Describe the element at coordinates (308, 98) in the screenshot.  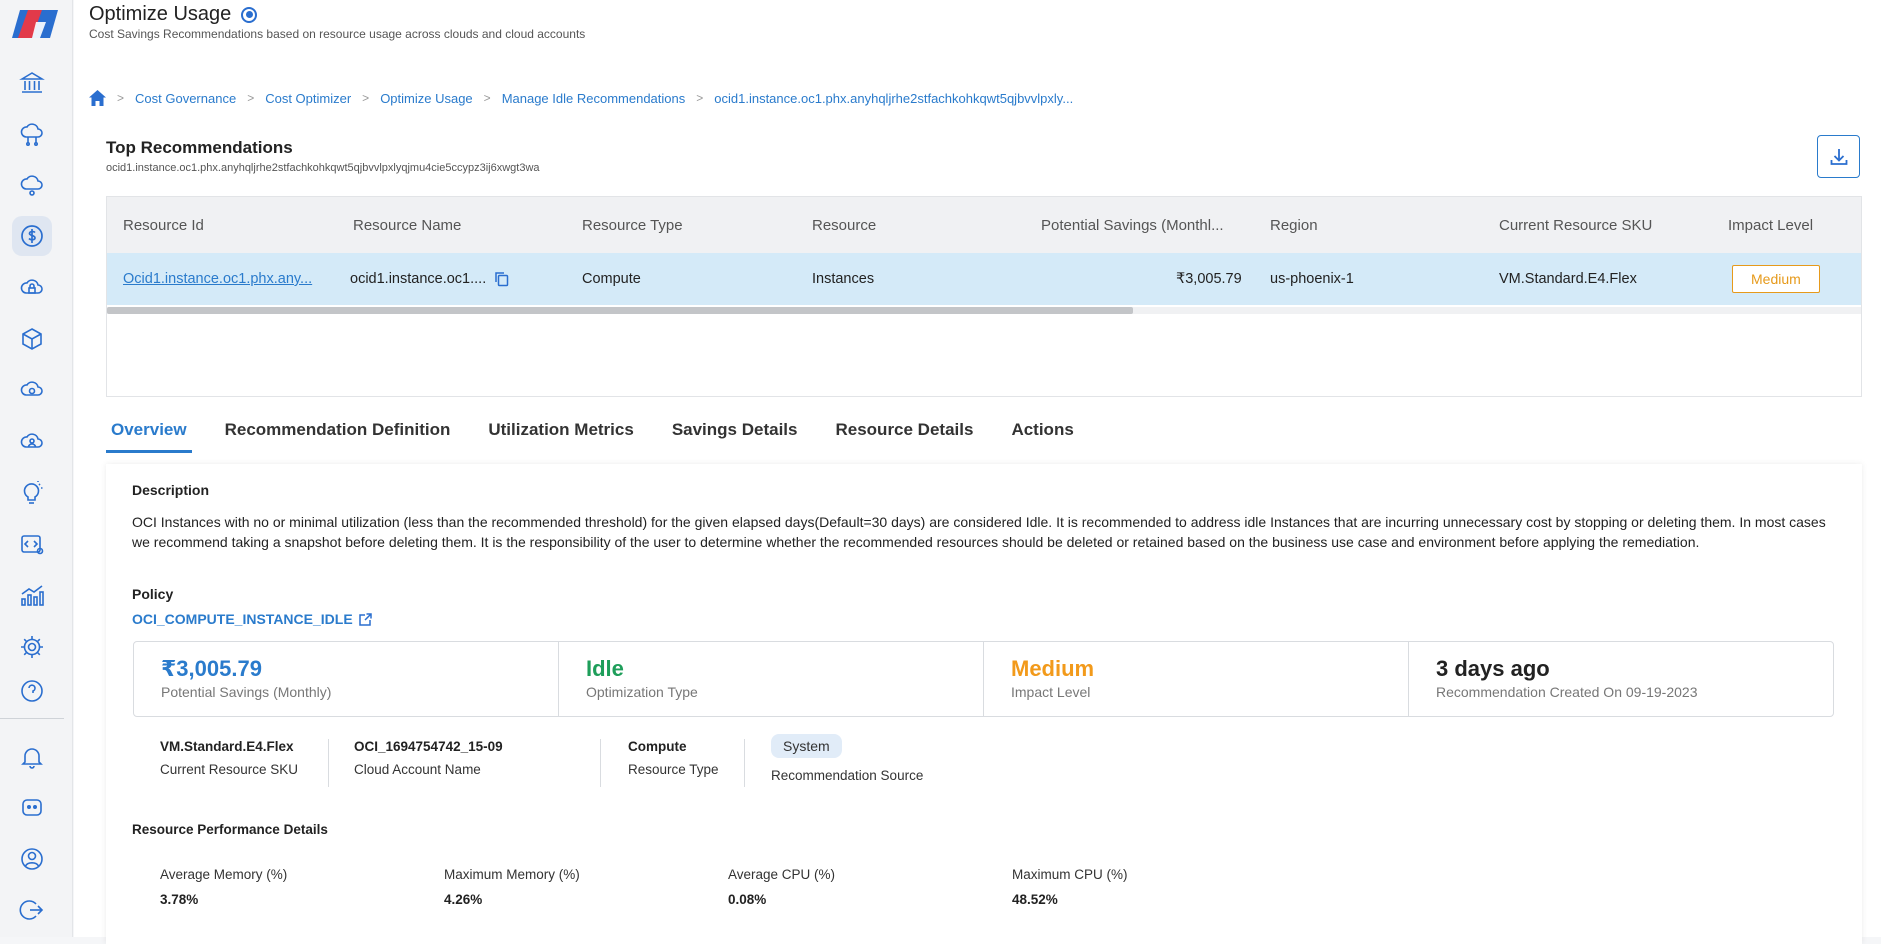
I see `breadcrumb-cost-optimizer: Cost Optimizer` at that location.